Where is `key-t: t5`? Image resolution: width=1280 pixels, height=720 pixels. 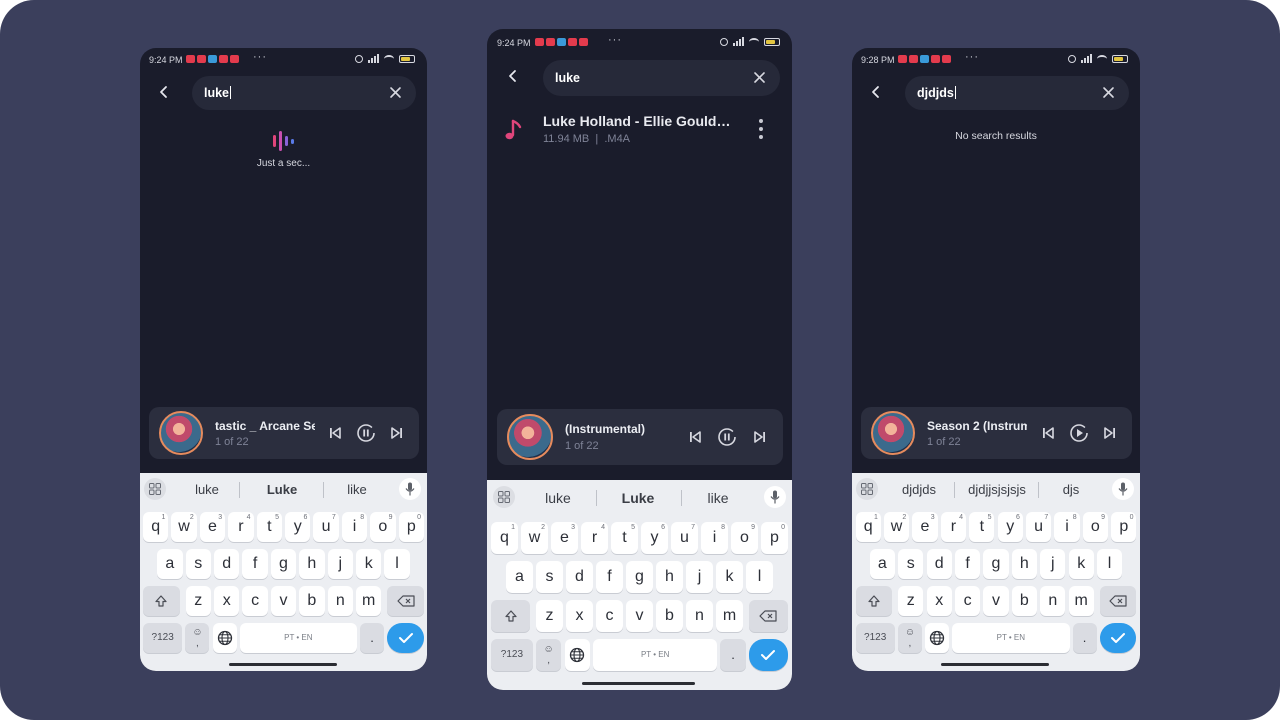 key-t: t5 is located at coordinates (982, 527).